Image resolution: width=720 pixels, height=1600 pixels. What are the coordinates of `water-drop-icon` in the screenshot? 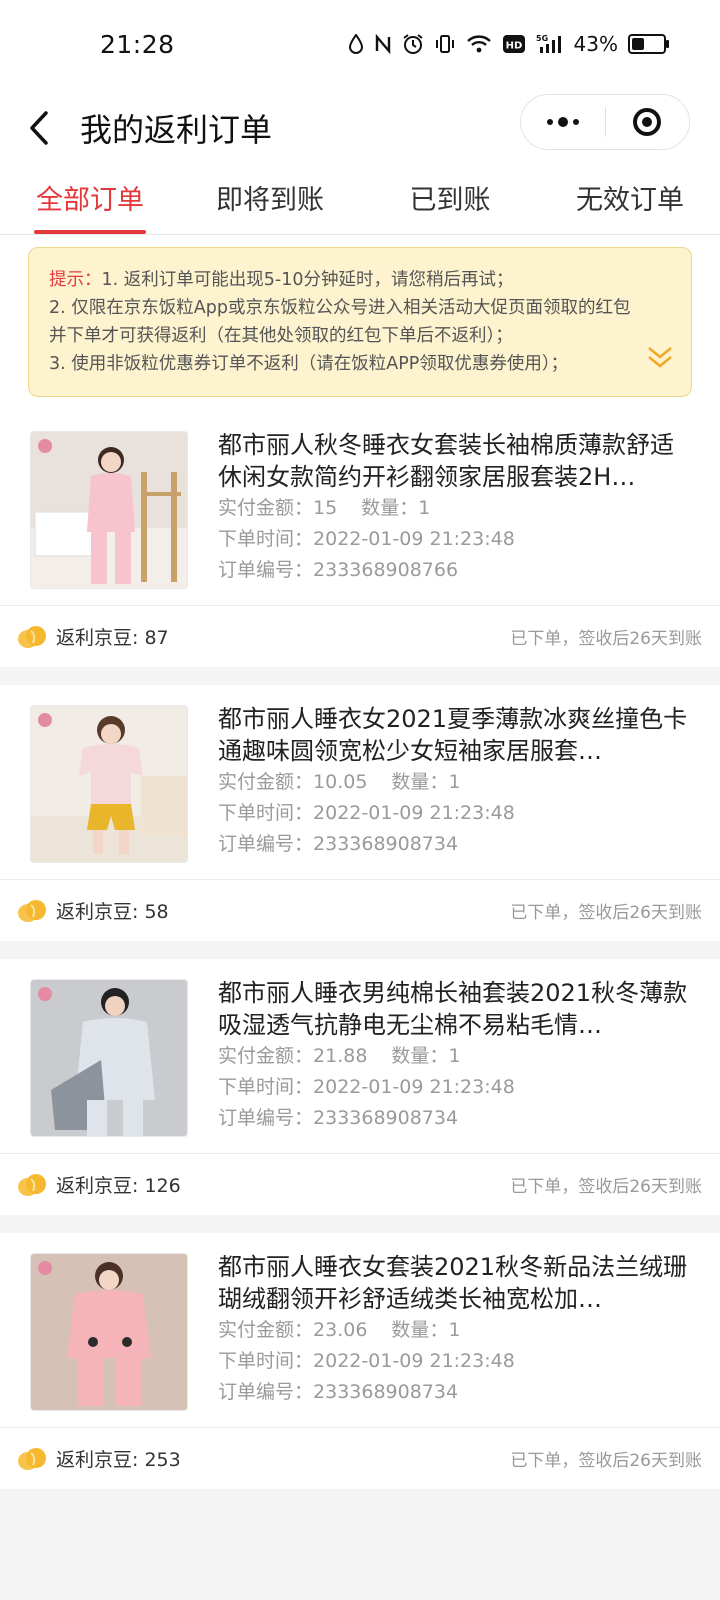 It's located at (356, 44).